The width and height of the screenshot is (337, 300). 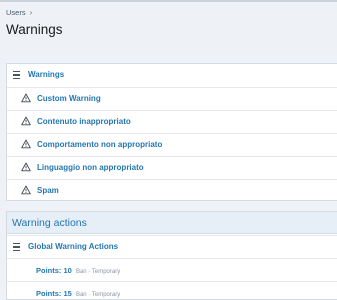 What do you see at coordinates (172, 246) in the screenshot?
I see `global-warning-actions-row: Global Warning Actions` at bounding box center [172, 246].